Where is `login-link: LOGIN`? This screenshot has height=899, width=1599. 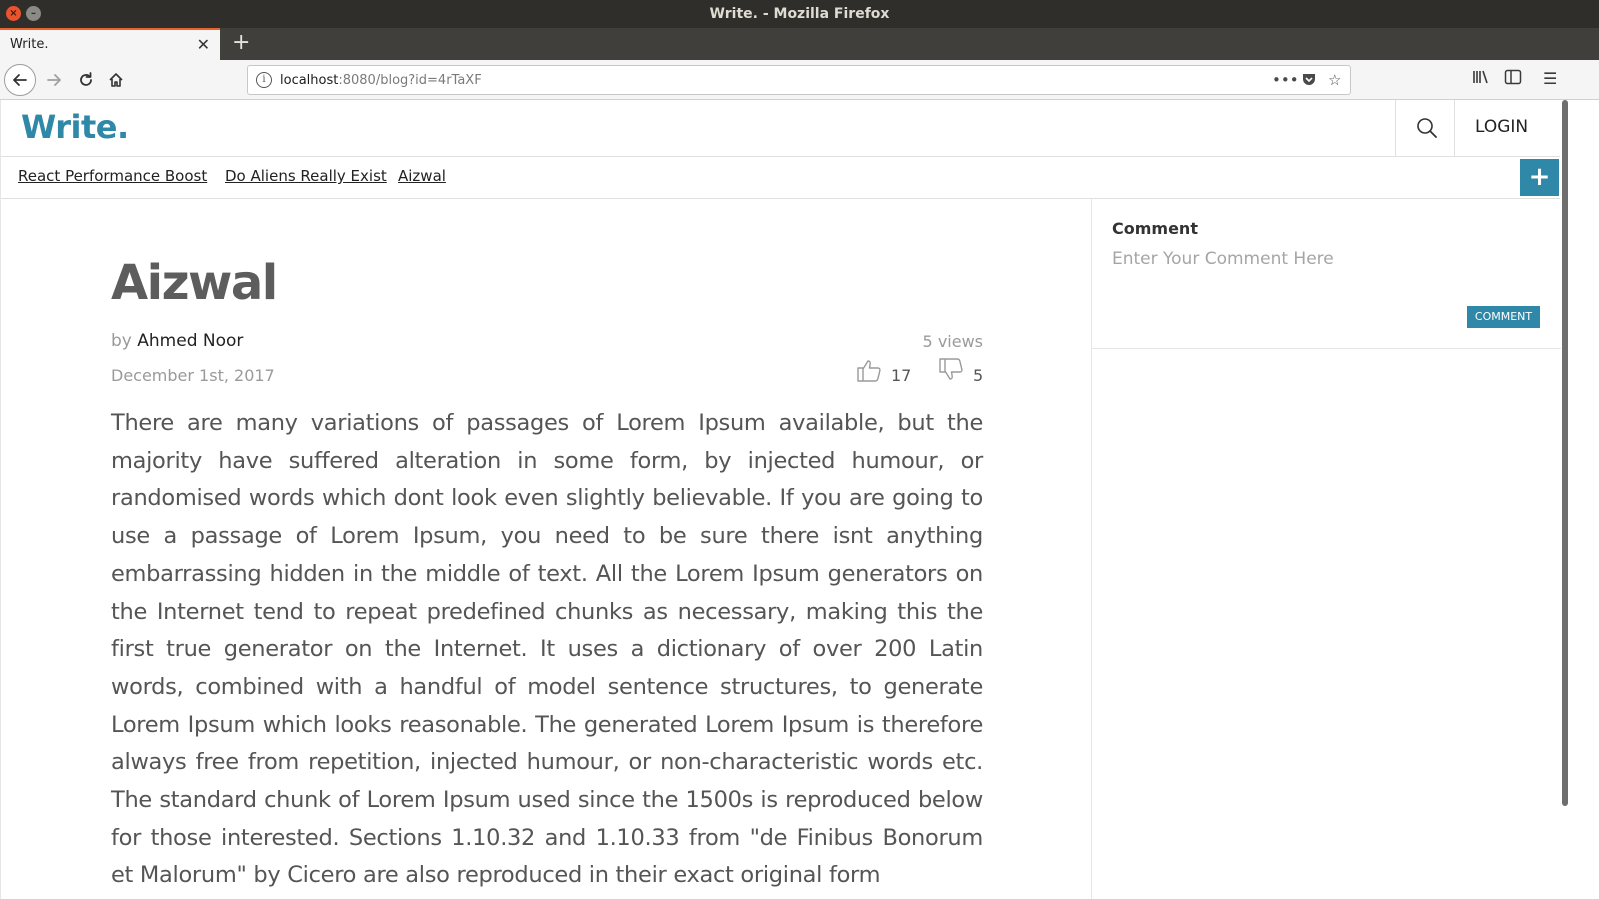
login-link: LOGIN is located at coordinates (1501, 127).